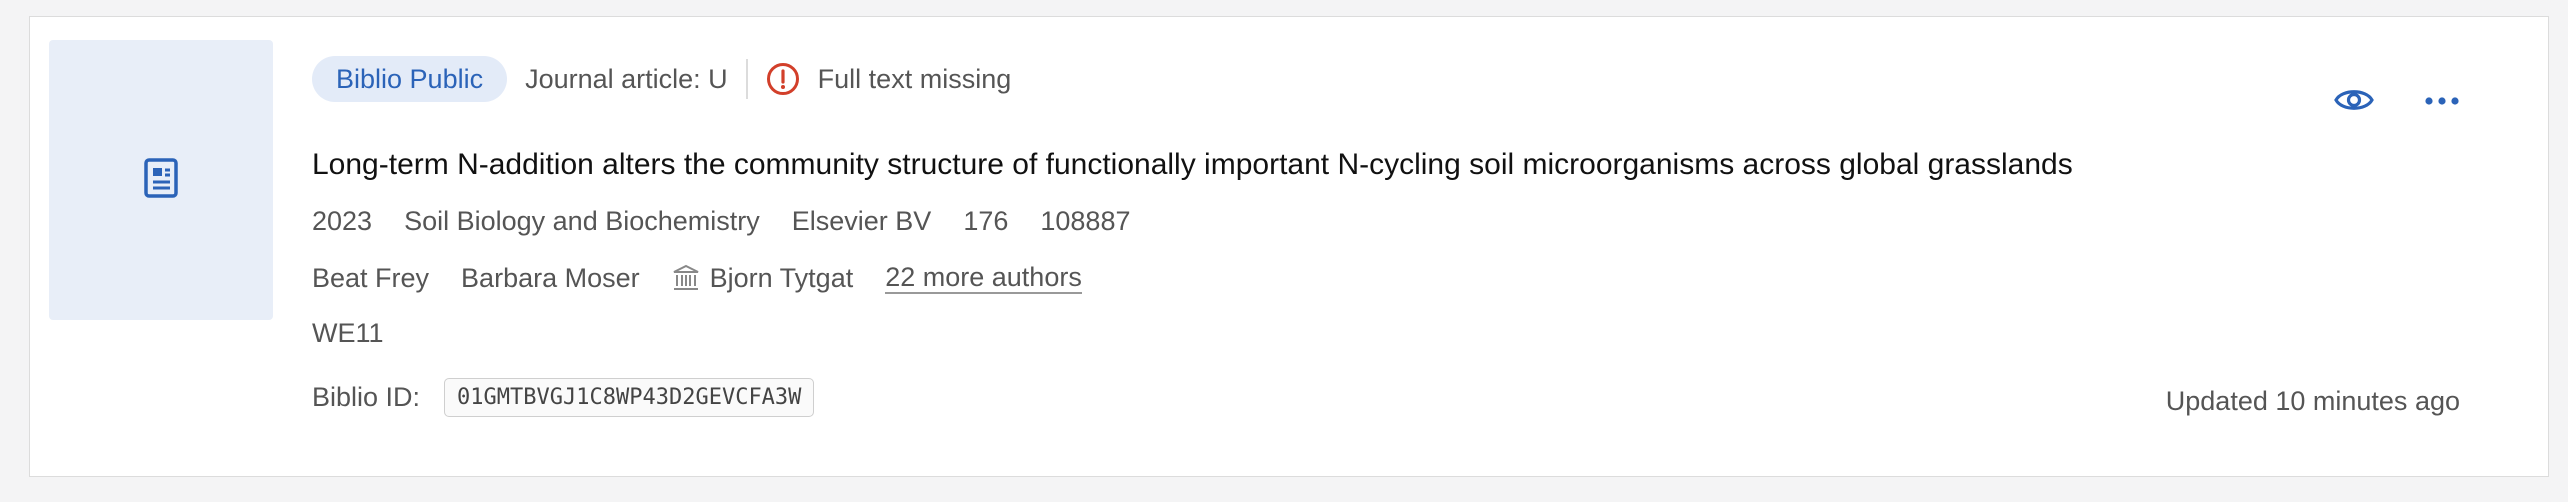 The height and width of the screenshot is (502, 2568). I want to click on full-text-warning: Full text missing, so click(914, 78).